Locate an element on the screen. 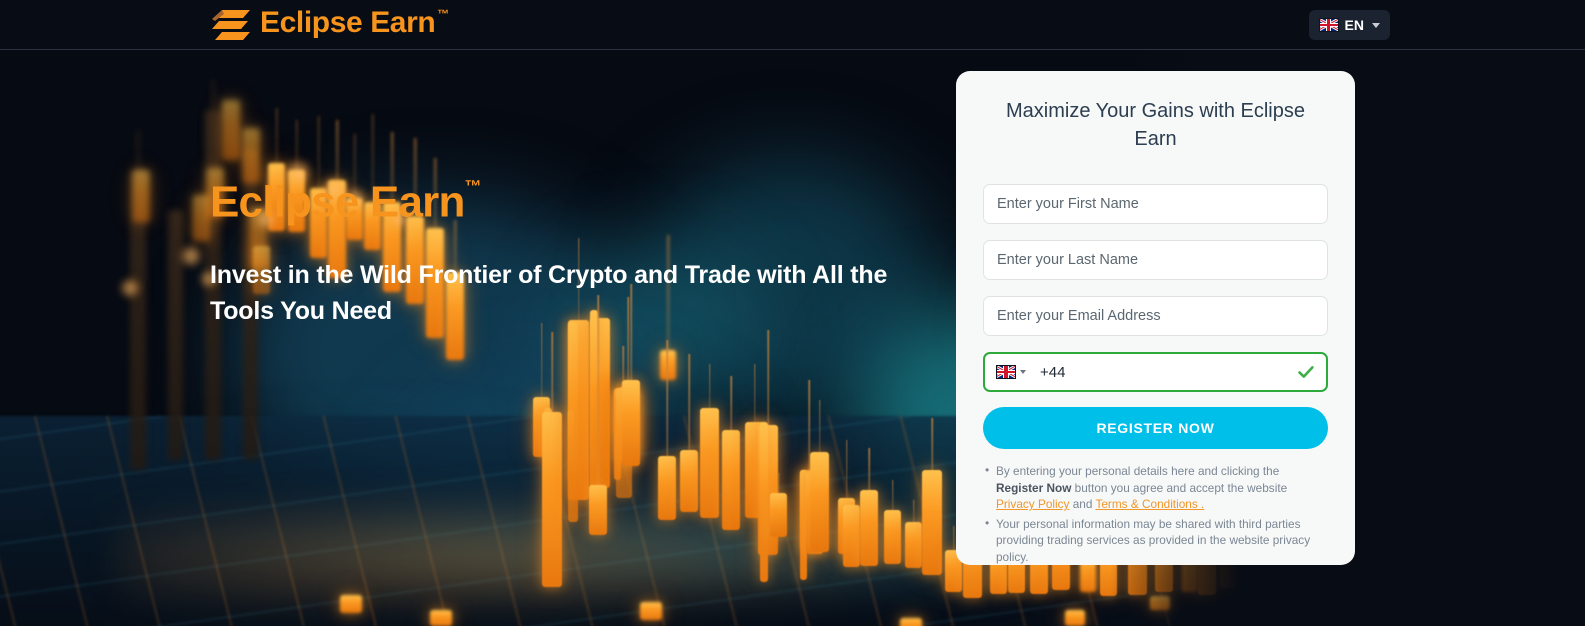  hero-brand-title: Eclipse Earn™ is located at coordinates (550, 199).